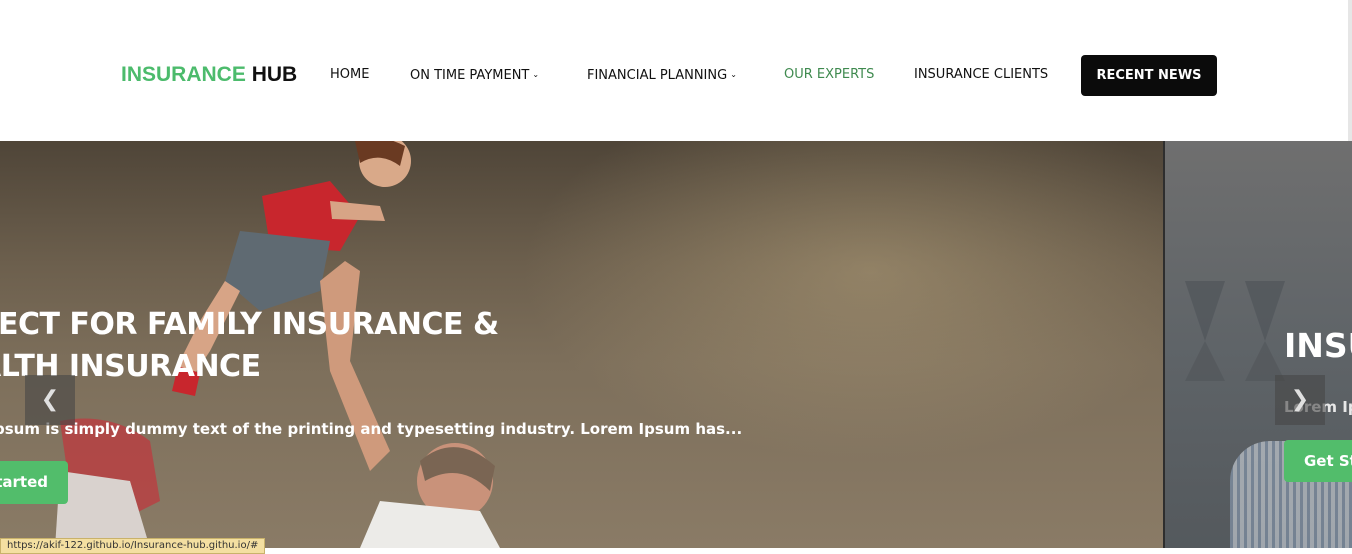 The height and width of the screenshot is (554, 1352). I want to click on nav-item-insurance-clients: INSURANCE CLIENTS, so click(981, 75).